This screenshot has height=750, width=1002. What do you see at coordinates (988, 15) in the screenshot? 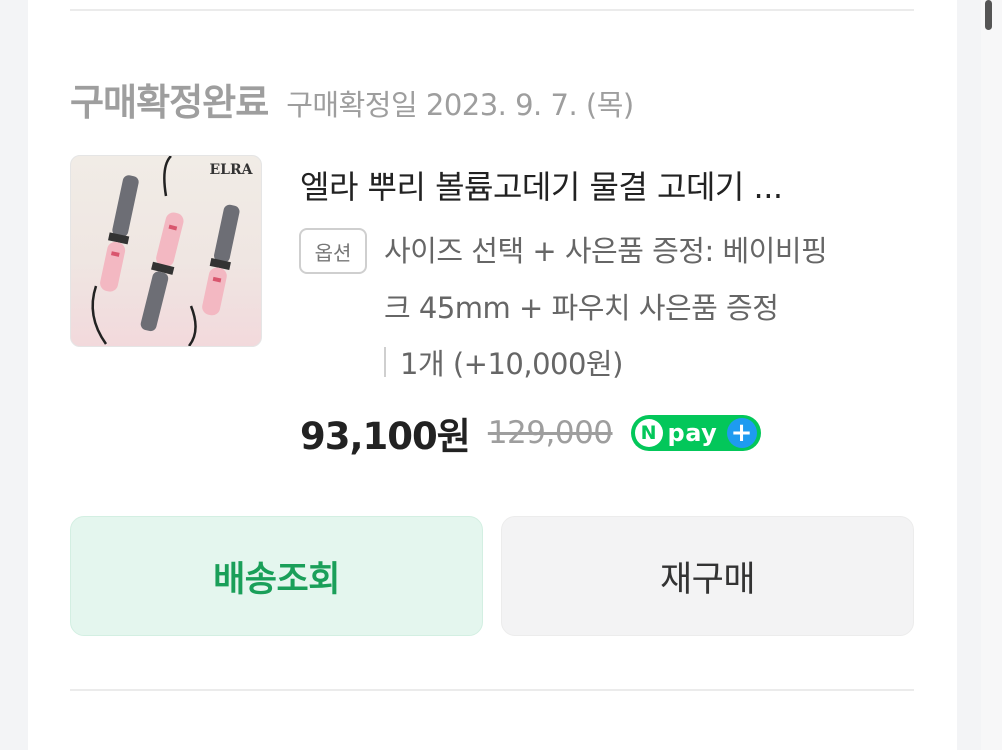
I see `scrollbar-thumb` at bounding box center [988, 15].